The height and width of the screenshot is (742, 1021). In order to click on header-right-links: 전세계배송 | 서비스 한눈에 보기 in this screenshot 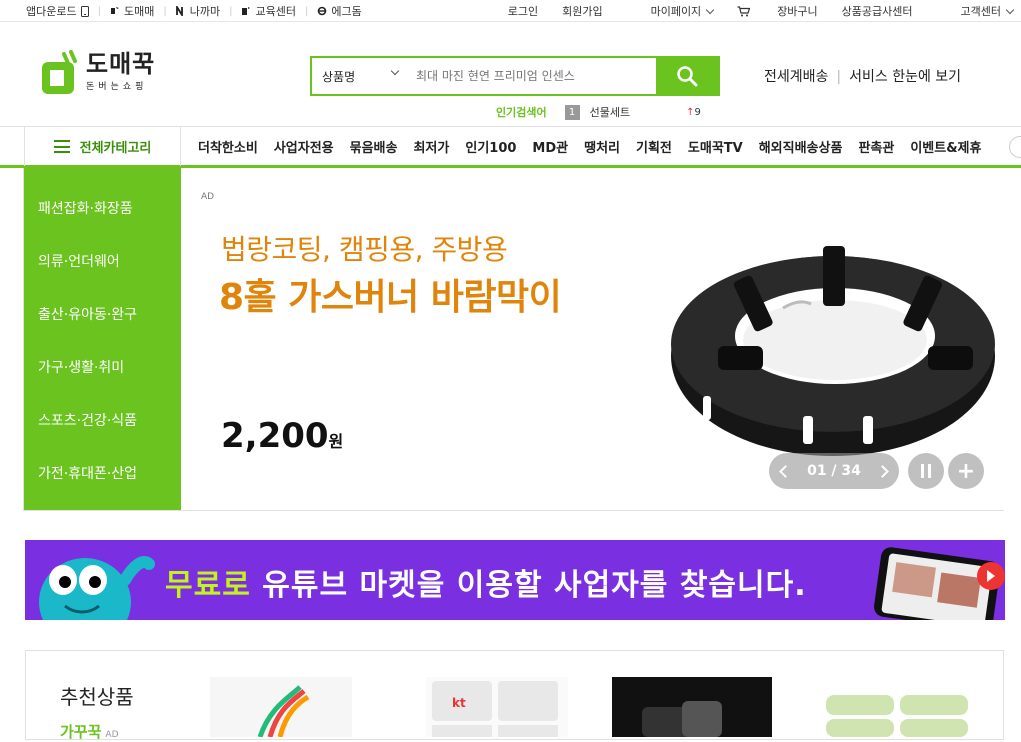, I will do `click(863, 77)`.